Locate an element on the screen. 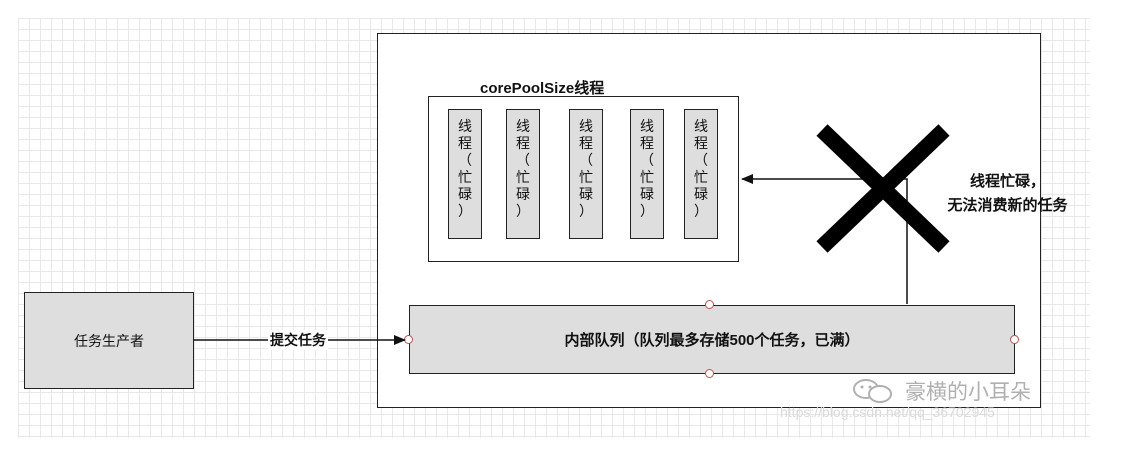 Image resolution: width=1127 pixels, height=449 pixels. watermark-name: 豪横的小耳朵 is located at coordinates (968, 392).